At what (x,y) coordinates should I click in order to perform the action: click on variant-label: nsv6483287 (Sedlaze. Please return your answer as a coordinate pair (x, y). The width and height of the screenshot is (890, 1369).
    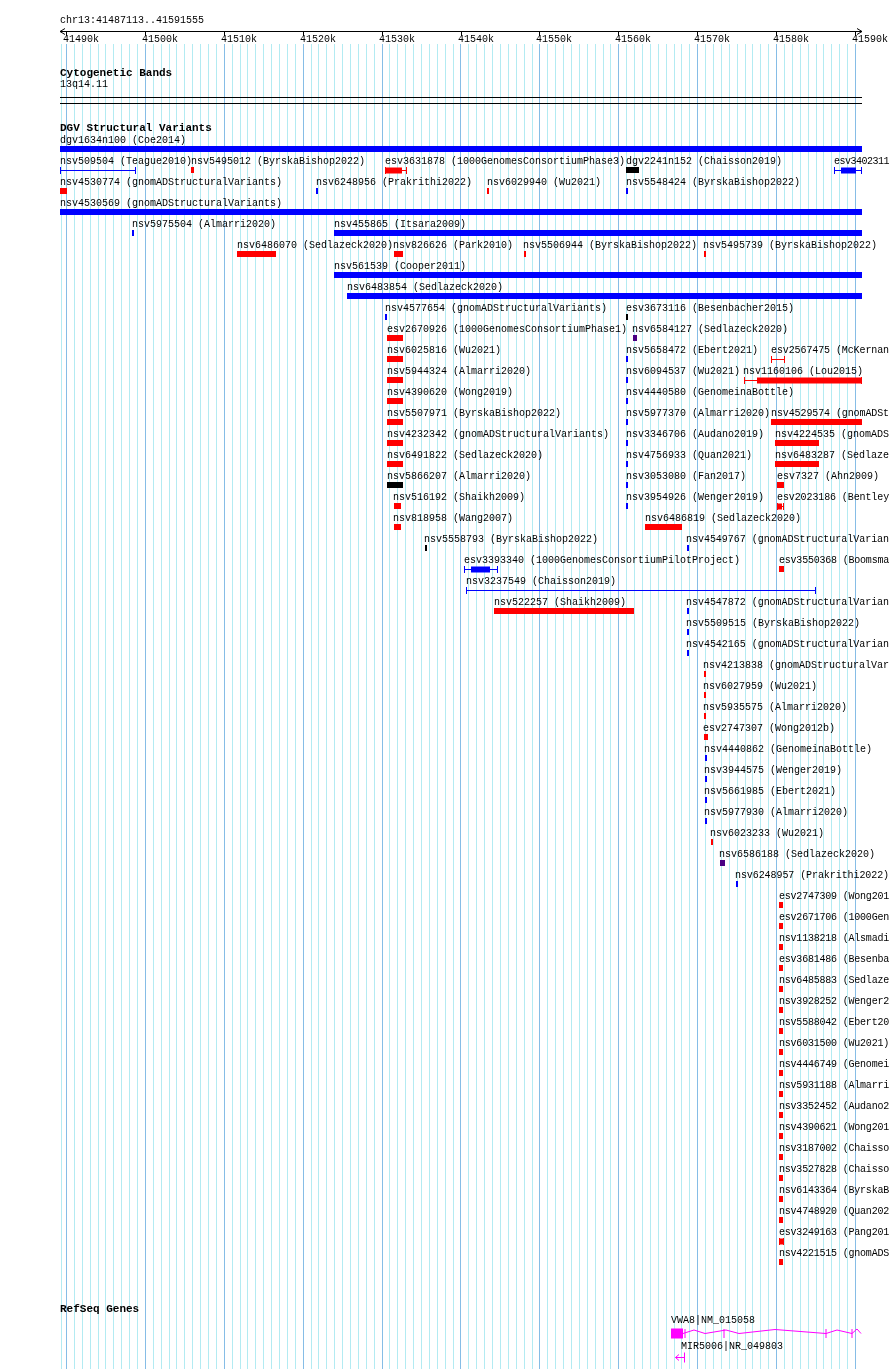
    Looking at the image, I should click on (832, 455).